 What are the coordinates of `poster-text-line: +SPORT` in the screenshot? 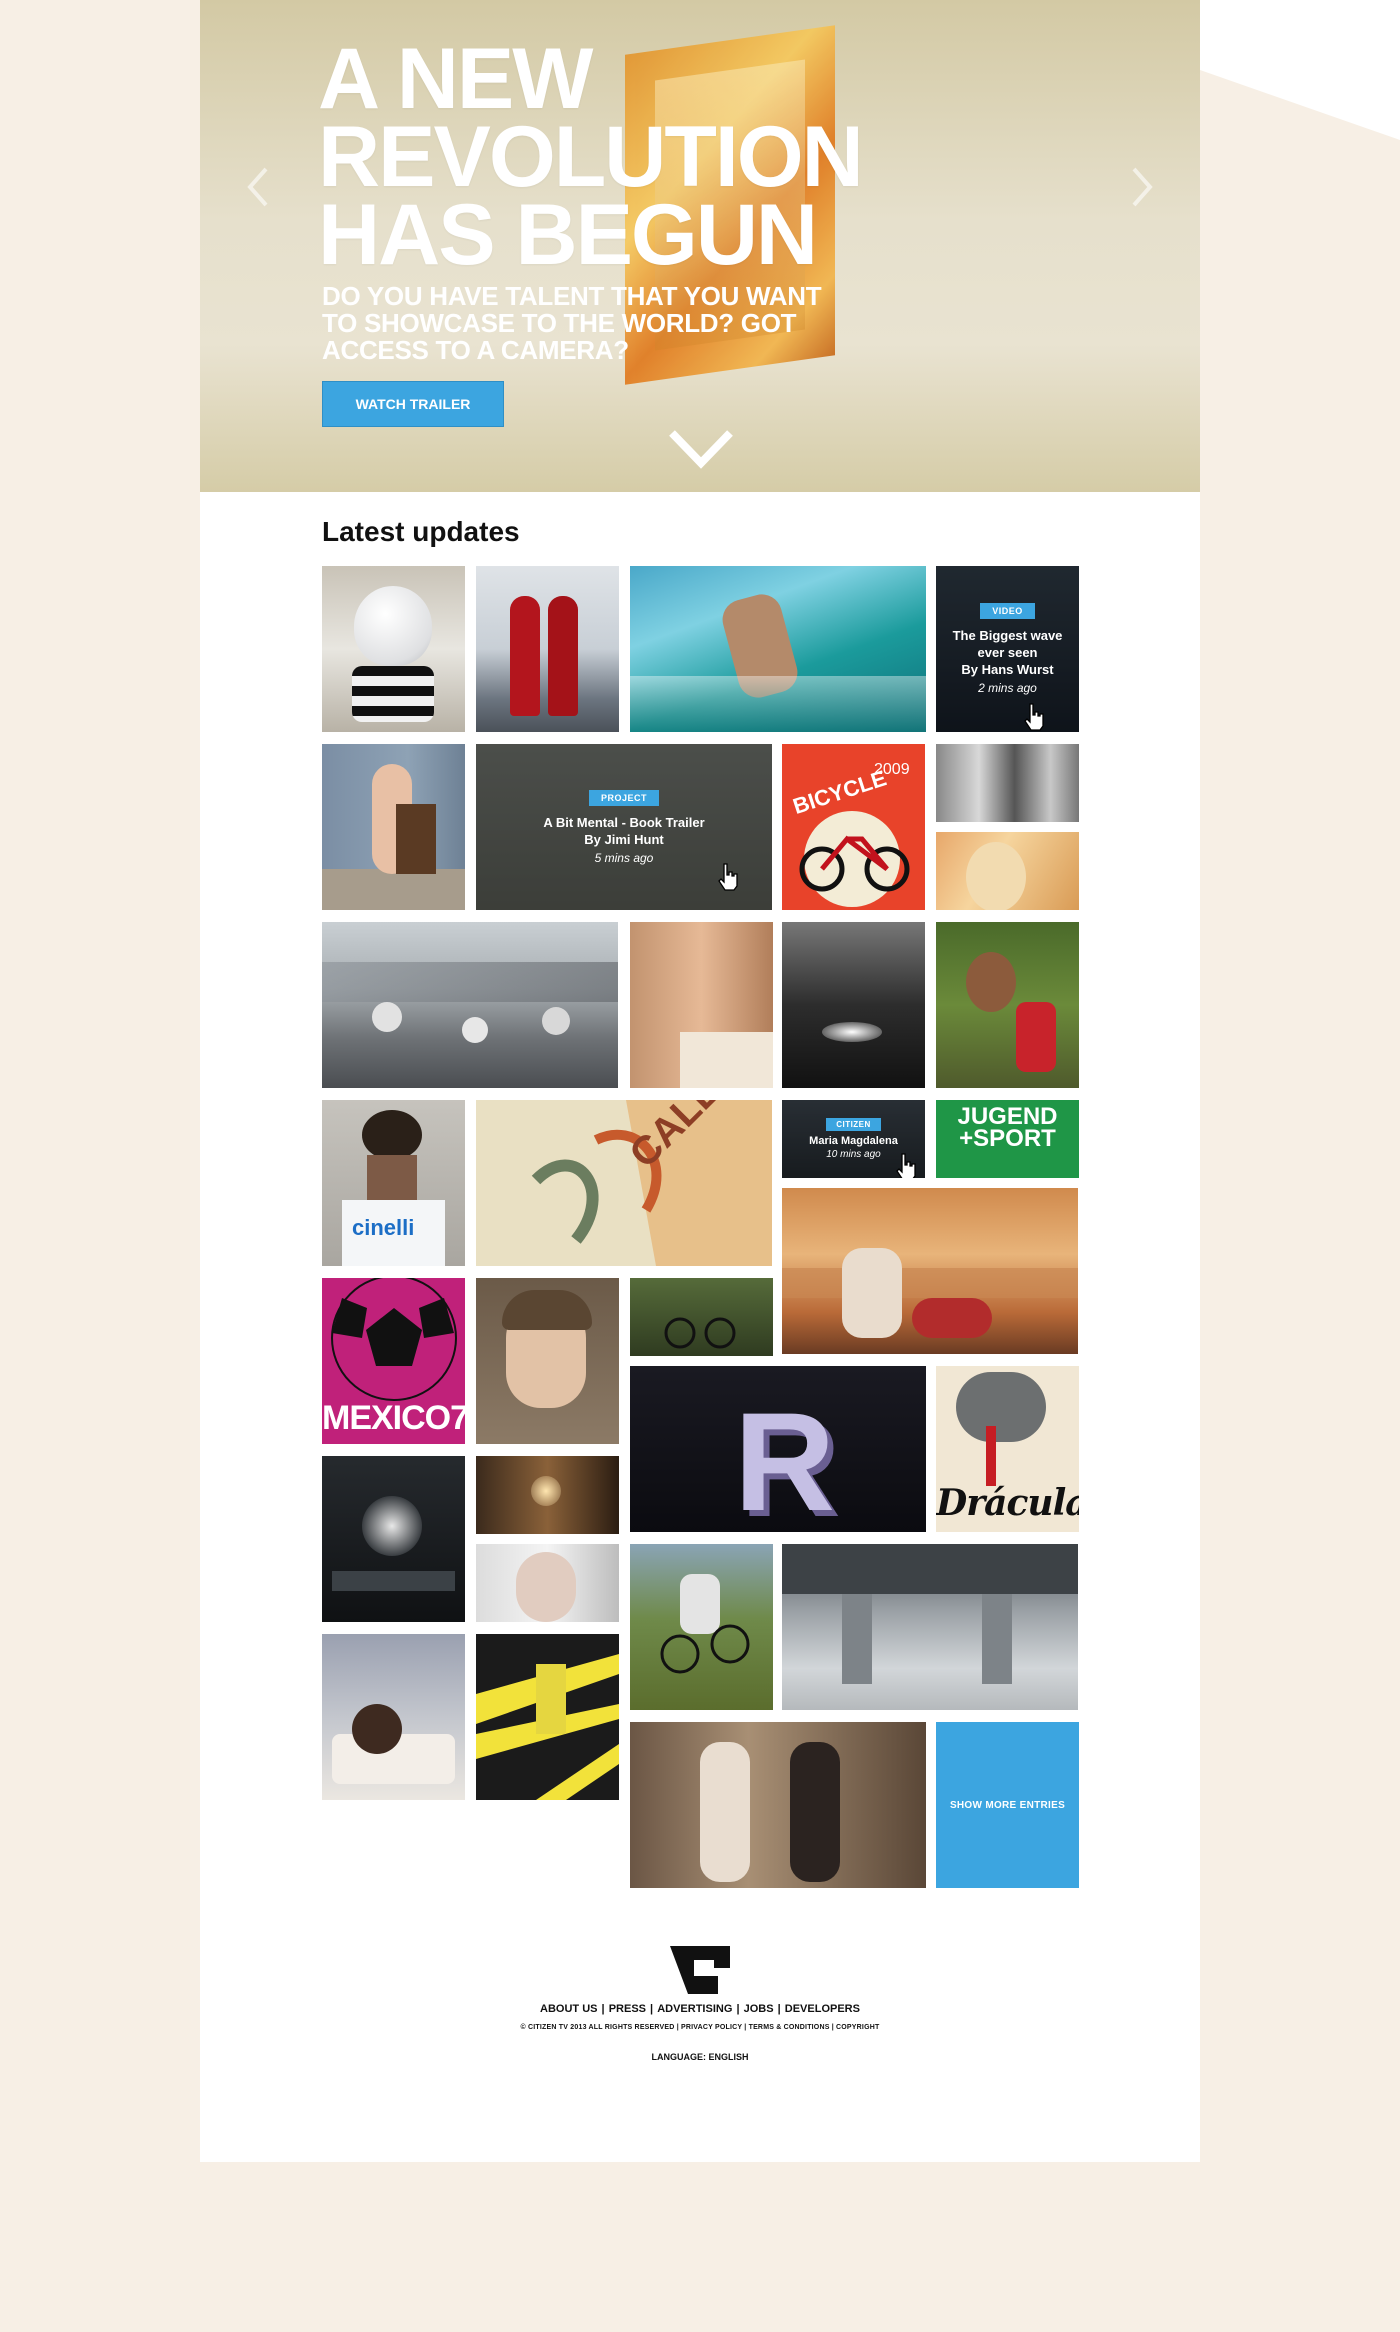 It's located at (1007, 1138).